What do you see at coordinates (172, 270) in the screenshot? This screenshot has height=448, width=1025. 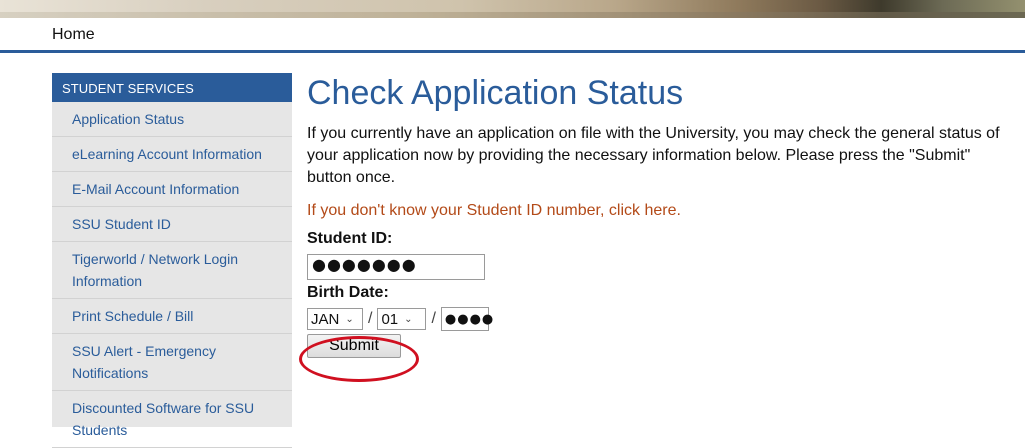 I see `sidebar-item-tigerworld-login: Tigerworld / Network Login Information` at bounding box center [172, 270].